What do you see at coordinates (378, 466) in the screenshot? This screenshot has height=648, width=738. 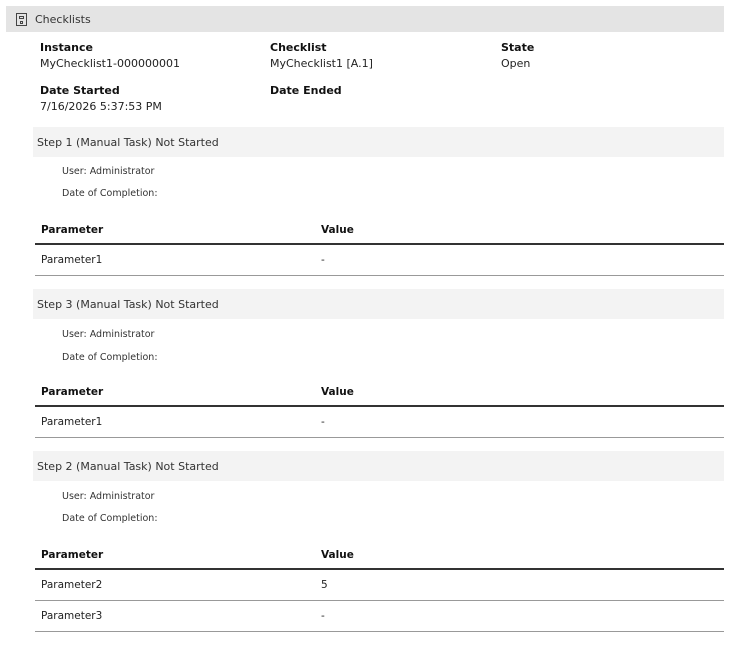 I see `step-header: Step 2 (Manual Task) Not Started` at bounding box center [378, 466].